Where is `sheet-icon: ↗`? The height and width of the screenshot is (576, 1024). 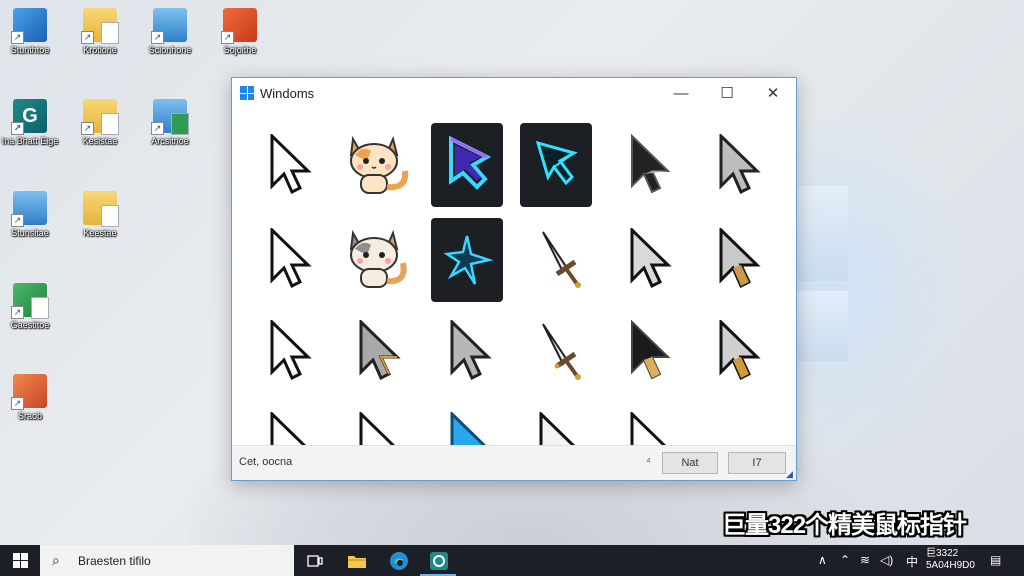 sheet-icon: ↗ is located at coordinates (170, 117).